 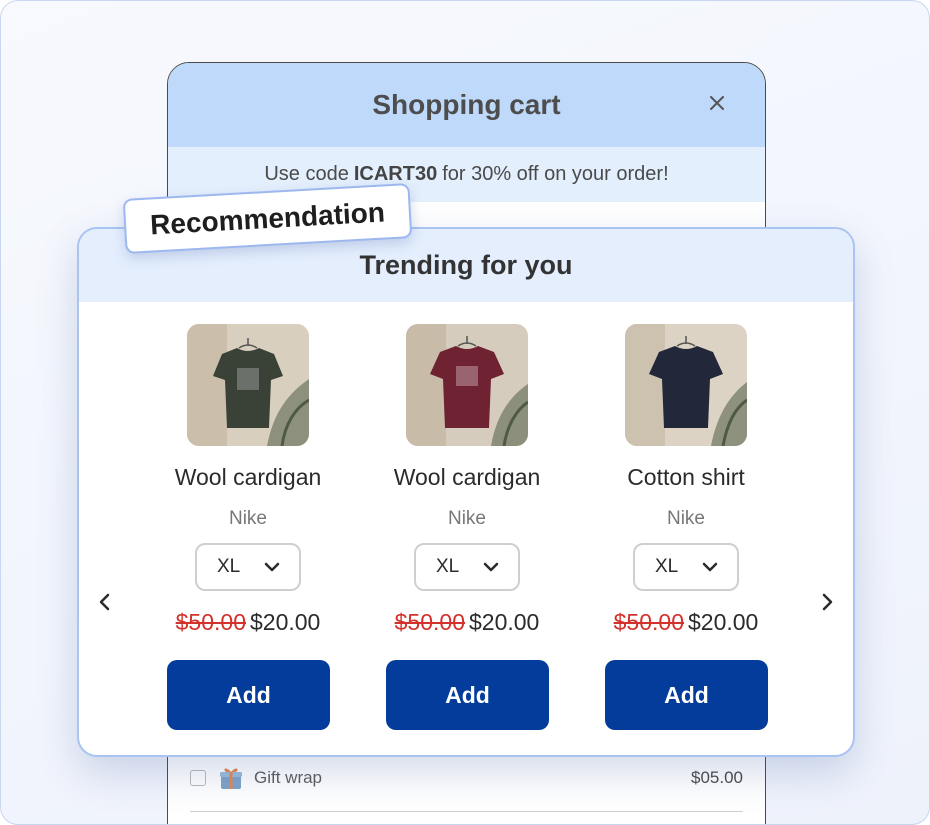 I want to click on close-icon, so click(x=717, y=103).